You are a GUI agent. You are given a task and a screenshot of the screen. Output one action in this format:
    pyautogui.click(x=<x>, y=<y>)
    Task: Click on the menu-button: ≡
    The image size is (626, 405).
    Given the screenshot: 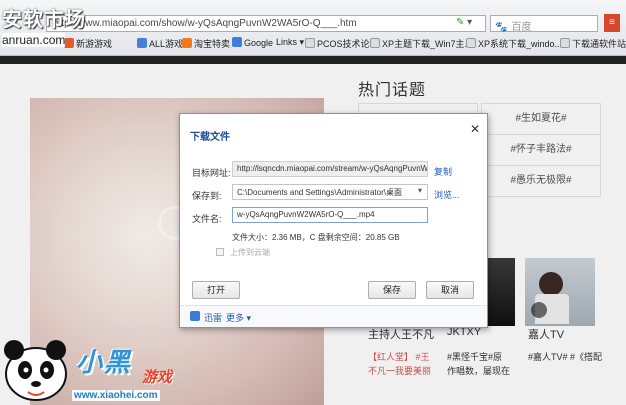 What is the action you would take?
    pyautogui.click(x=612, y=23)
    